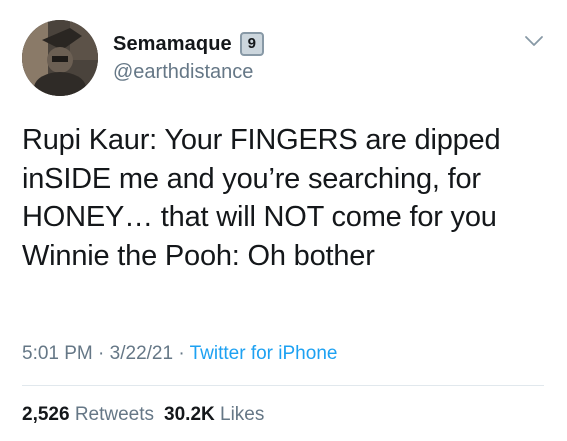  I want to click on tweet-text-line: Rupi Kaur: Your FINGERS are dipped, so click(261, 140).